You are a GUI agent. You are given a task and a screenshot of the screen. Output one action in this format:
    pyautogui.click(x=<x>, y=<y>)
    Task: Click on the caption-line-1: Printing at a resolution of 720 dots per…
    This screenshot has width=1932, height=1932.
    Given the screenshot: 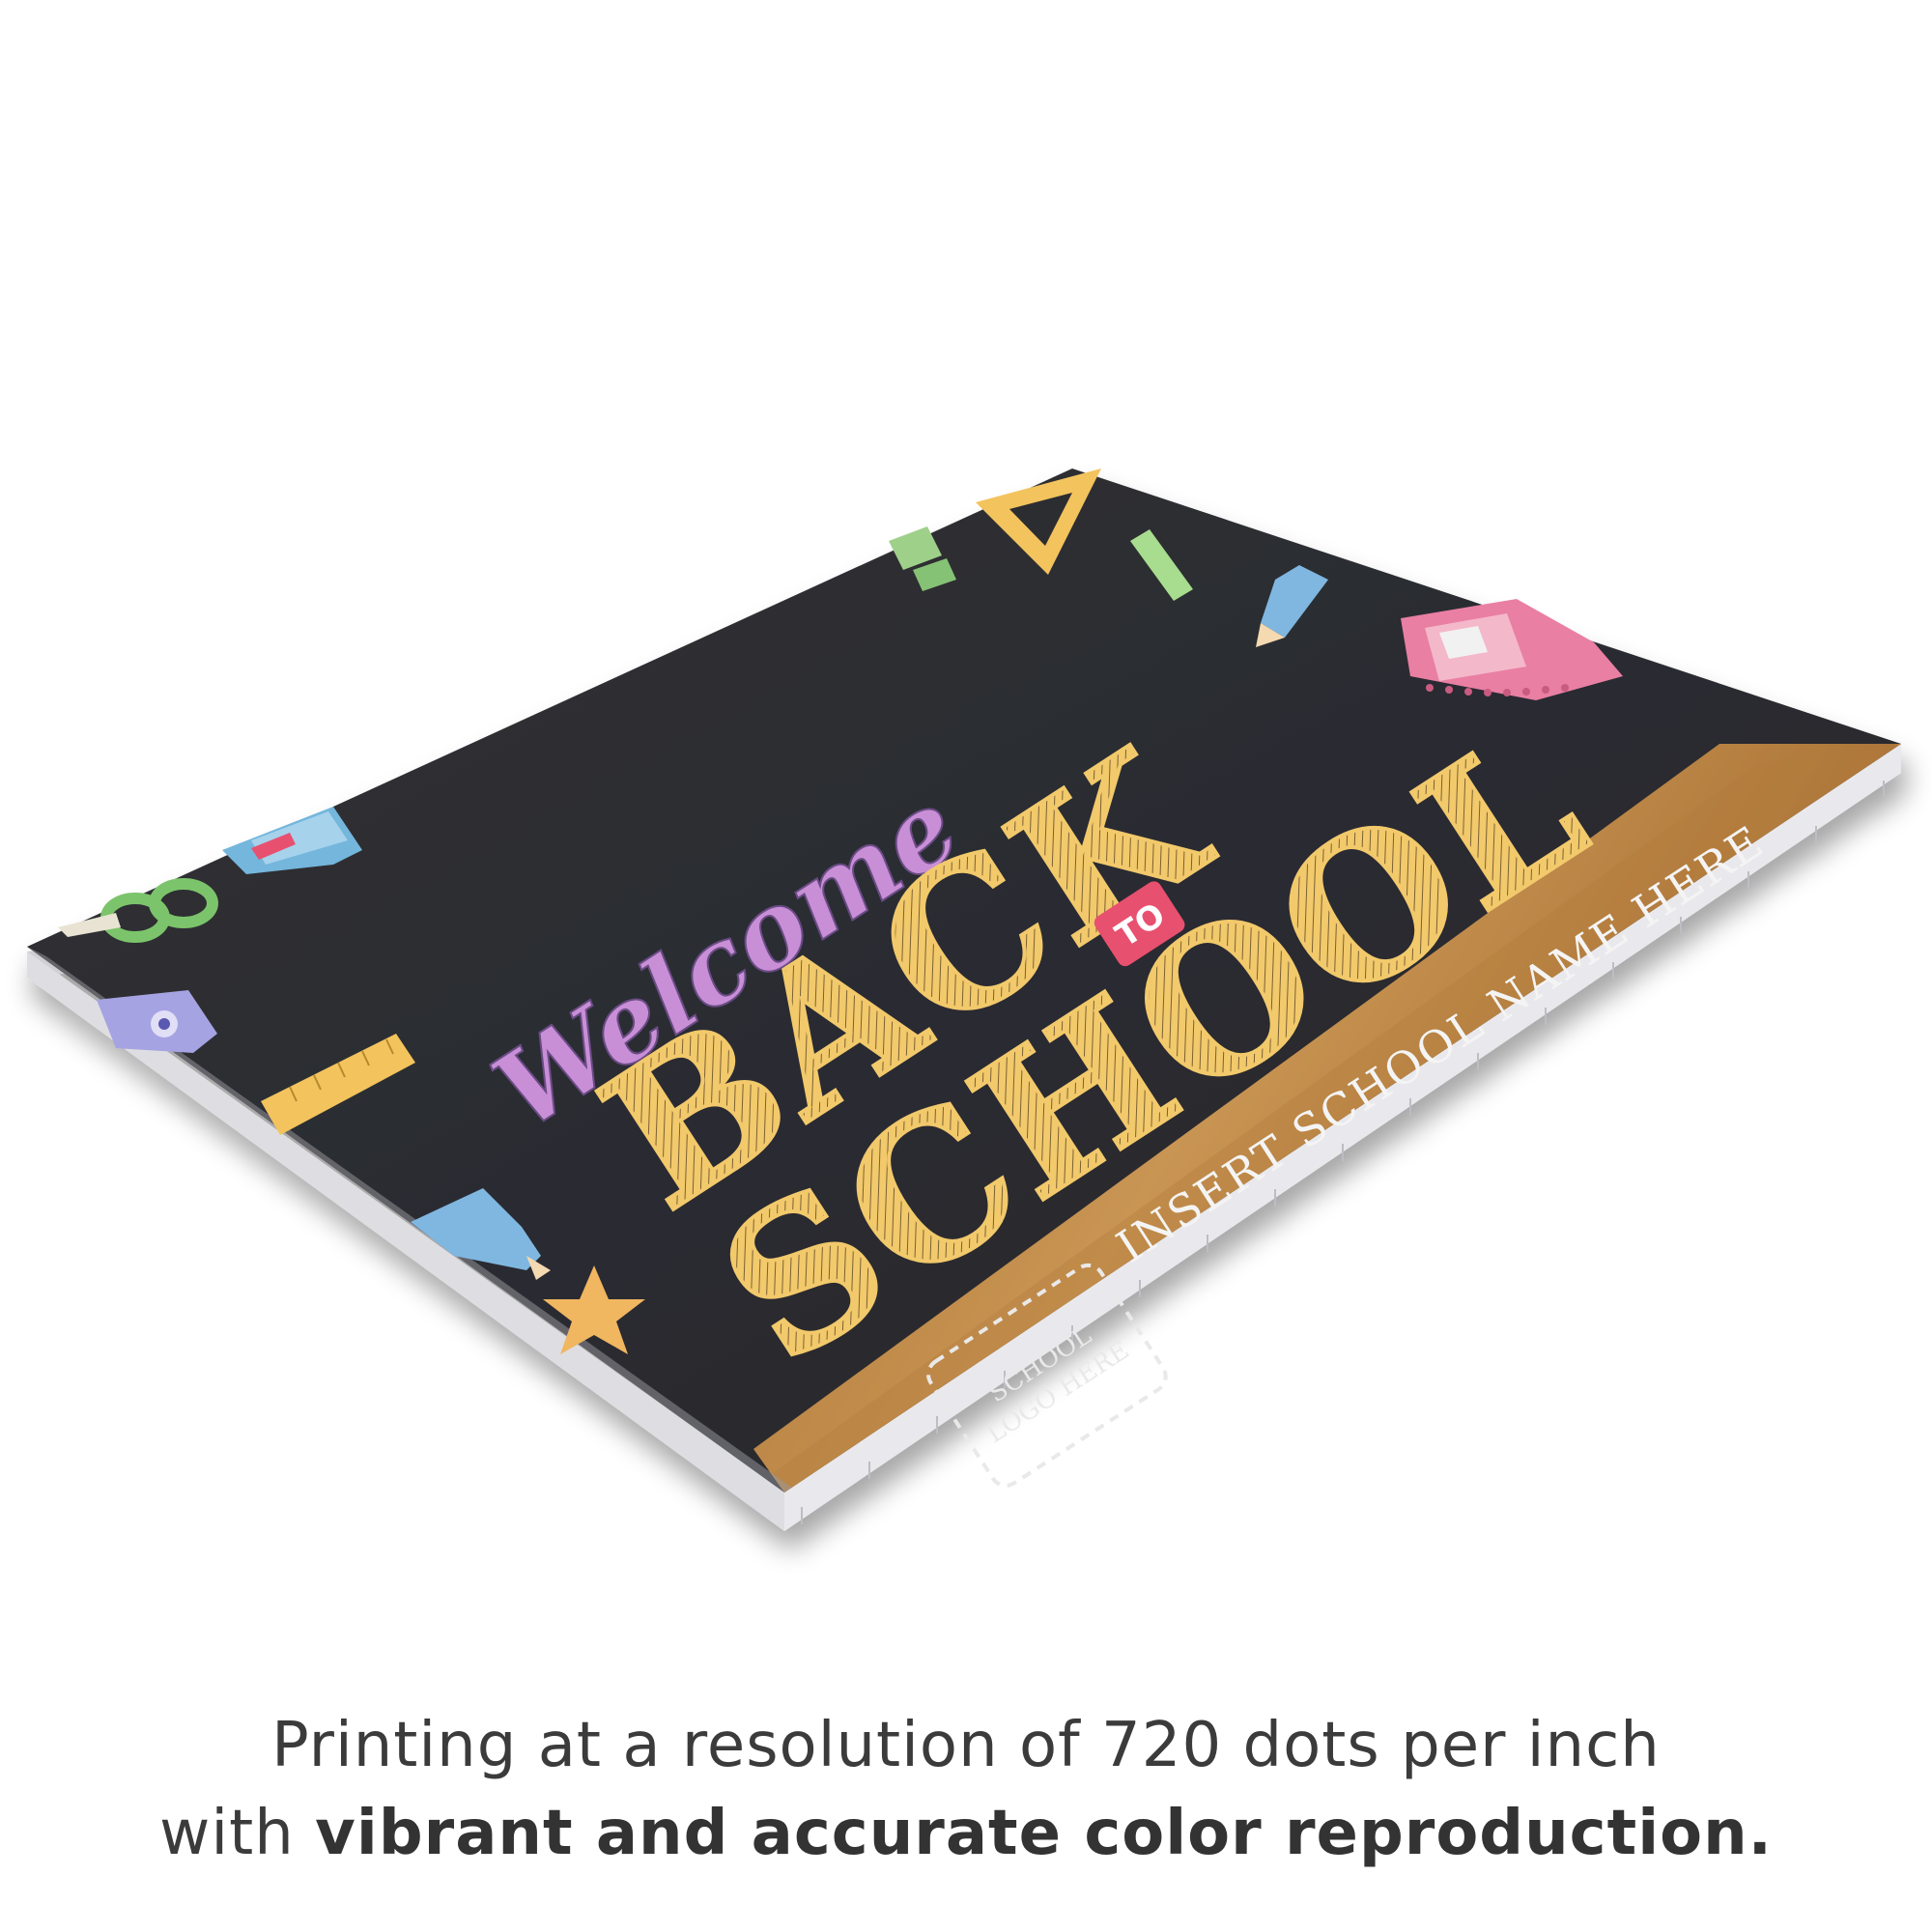 What is the action you would take?
    pyautogui.click(x=966, y=1745)
    